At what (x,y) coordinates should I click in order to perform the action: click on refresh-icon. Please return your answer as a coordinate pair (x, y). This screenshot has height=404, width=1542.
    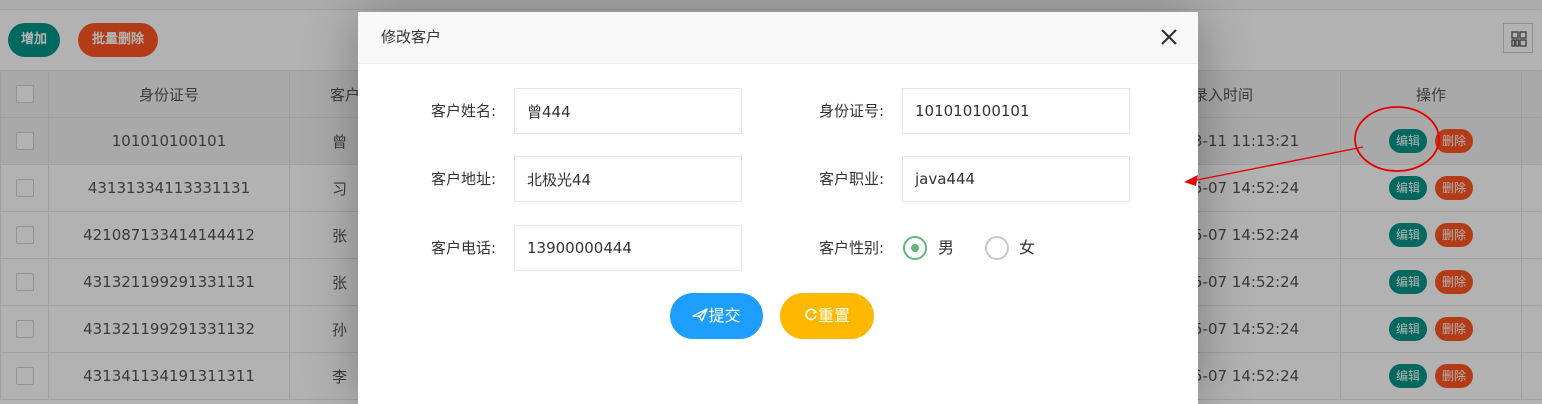
    Looking at the image, I should click on (811, 314).